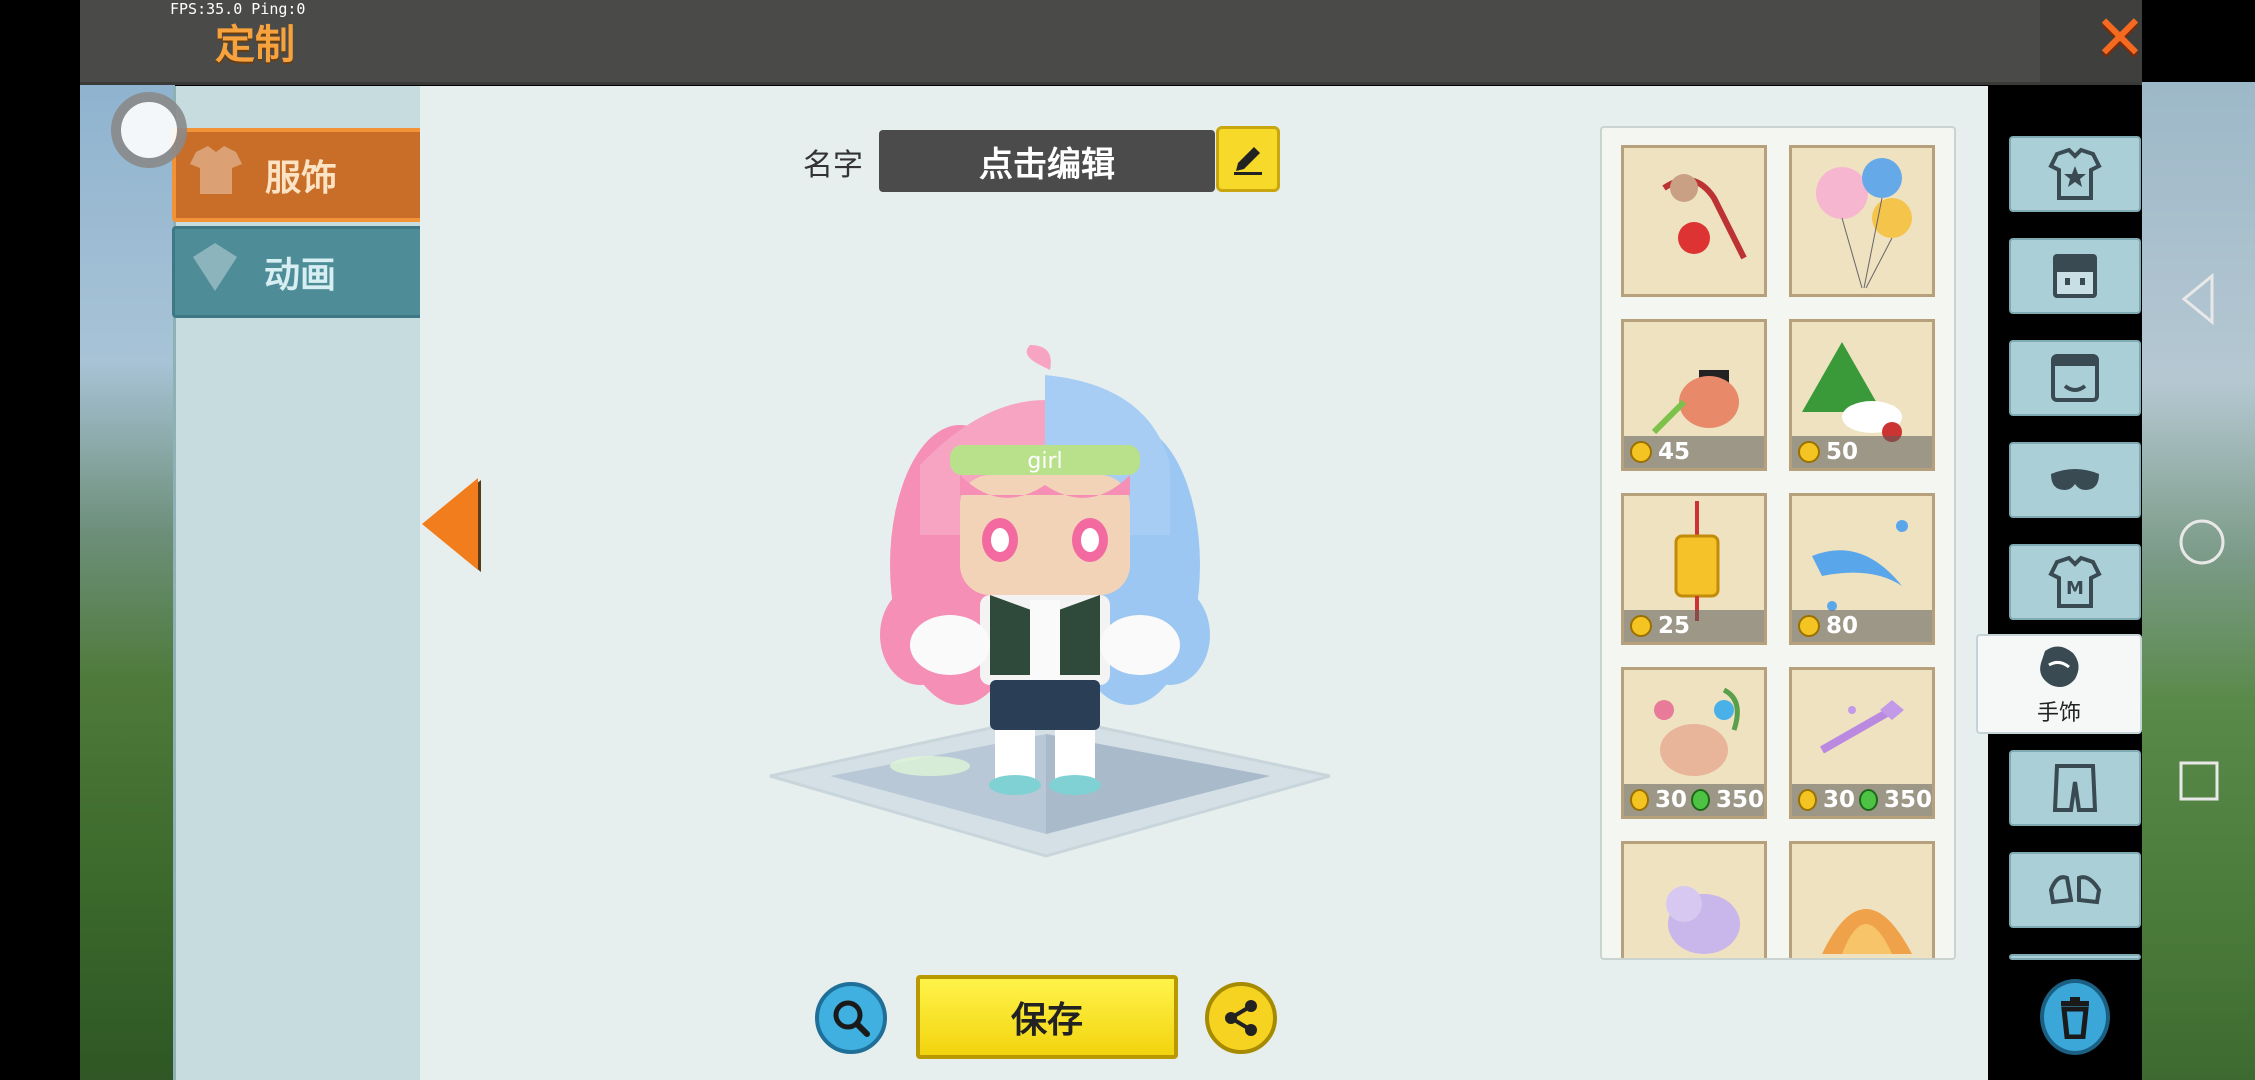 The width and height of the screenshot is (2255, 1080). Describe the element at coordinates (1704, 217) in the screenshot. I see `dragon-kite-icon` at that location.